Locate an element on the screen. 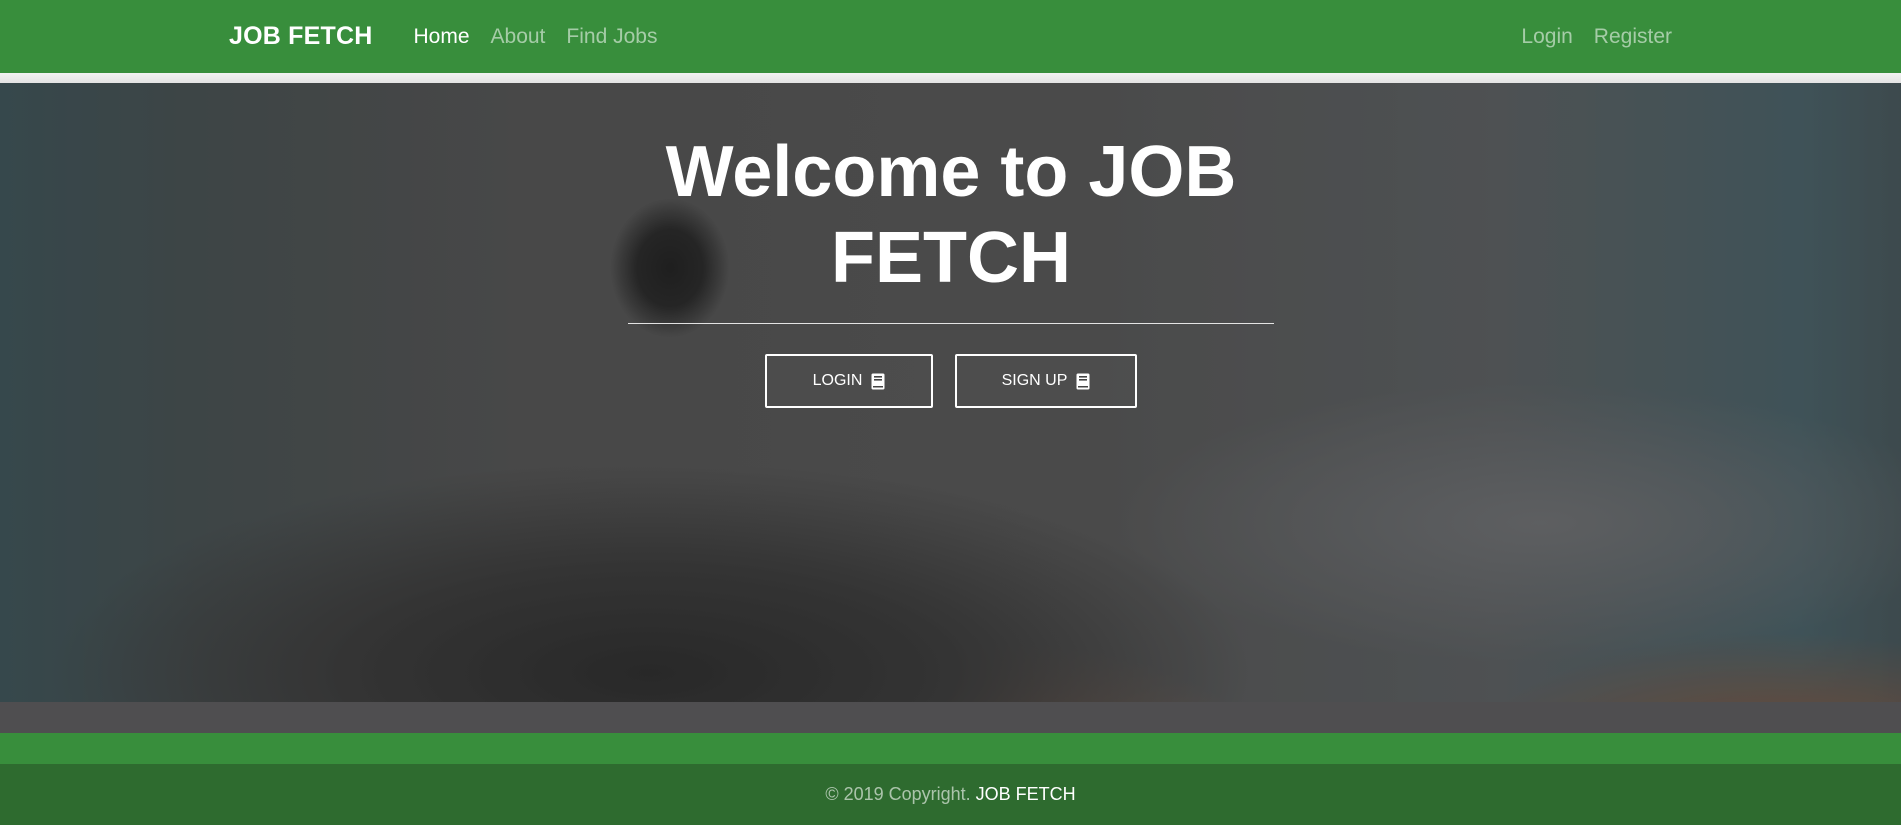 This screenshot has height=825, width=1901. footer-top-band is located at coordinates (950, 748).